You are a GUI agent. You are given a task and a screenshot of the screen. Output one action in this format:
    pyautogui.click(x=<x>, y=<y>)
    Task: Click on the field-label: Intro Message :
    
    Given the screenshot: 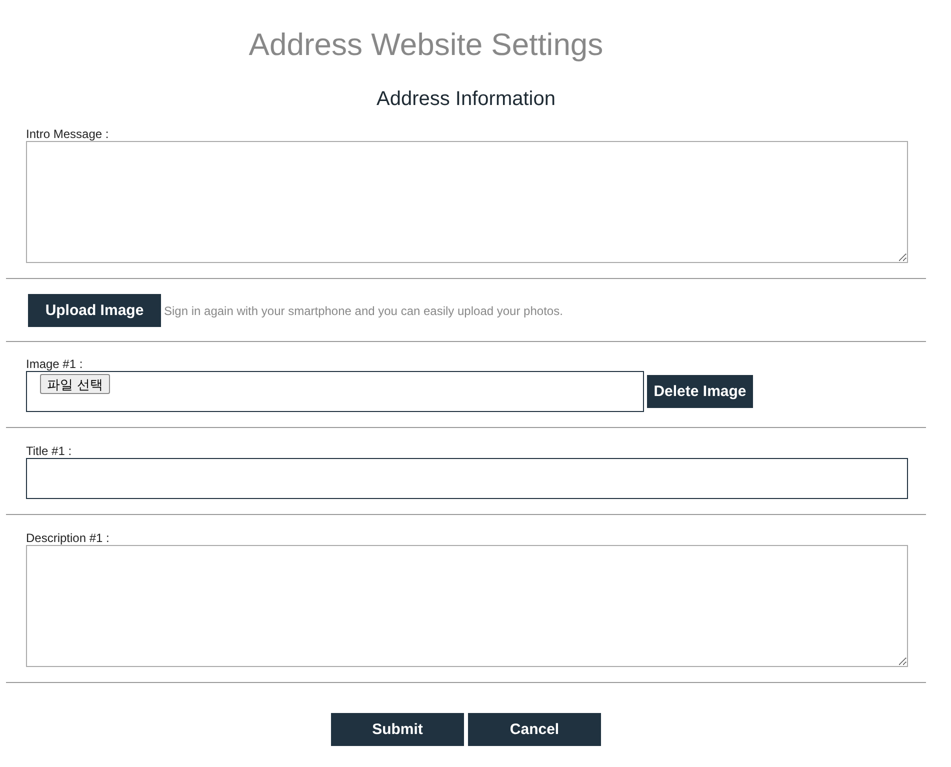 What is the action you would take?
    pyautogui.click(x=68, y=134)
    